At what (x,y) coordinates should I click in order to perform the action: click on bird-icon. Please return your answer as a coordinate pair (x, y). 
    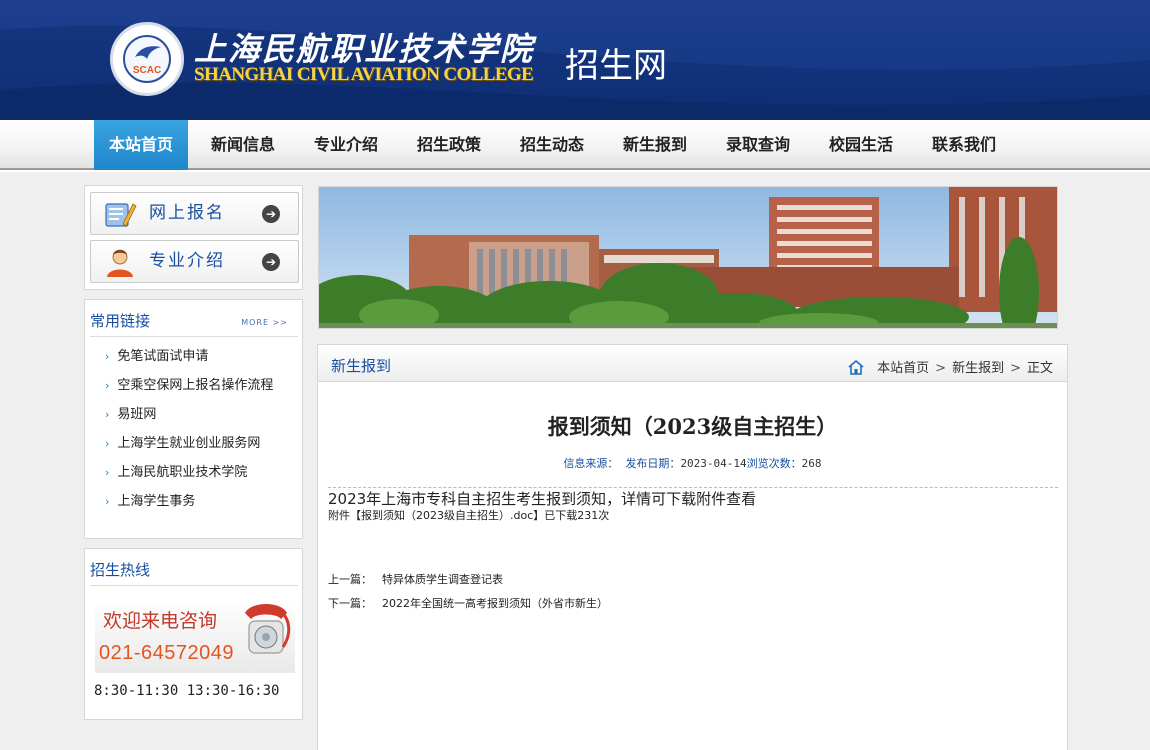
    Looking at the image, I should click on (148, 52).